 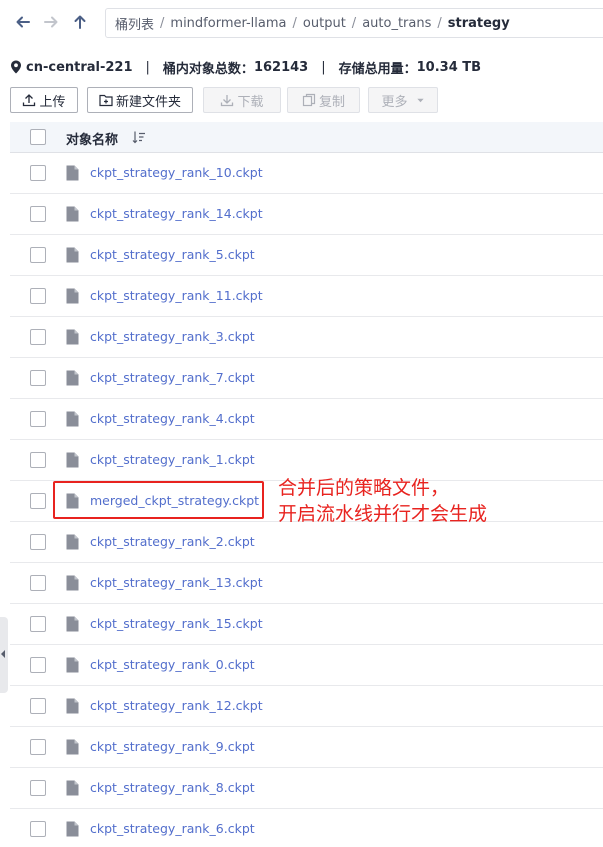 I want to click on arrow-left-icon, so click(x=23, y=22).